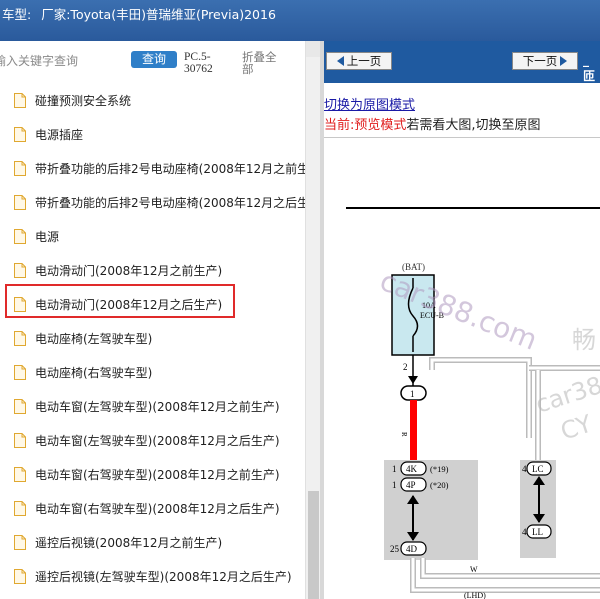  Describe the element at coordinates (129, 270) in the screenshot. I see `tree-item-label: 电动滑动门(2008年12月之前生产)` at that location.